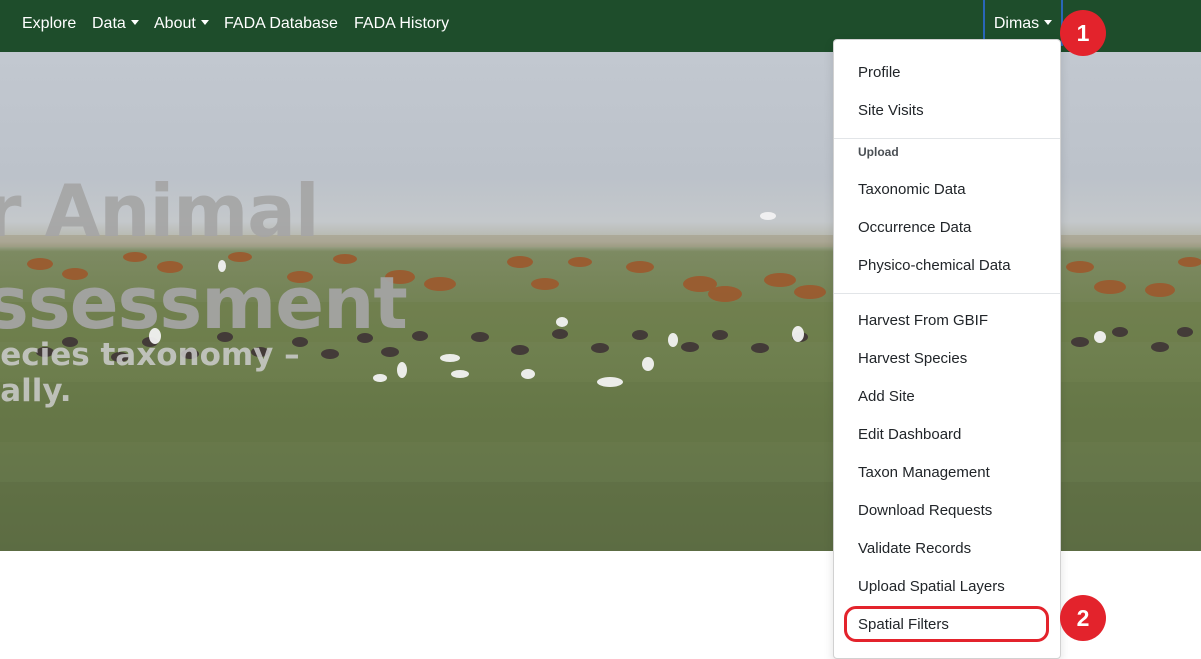 The width and height of the screenshot is (1201, 659). I want to click on hero-title: r Animal ssessment, so click(204, 257).